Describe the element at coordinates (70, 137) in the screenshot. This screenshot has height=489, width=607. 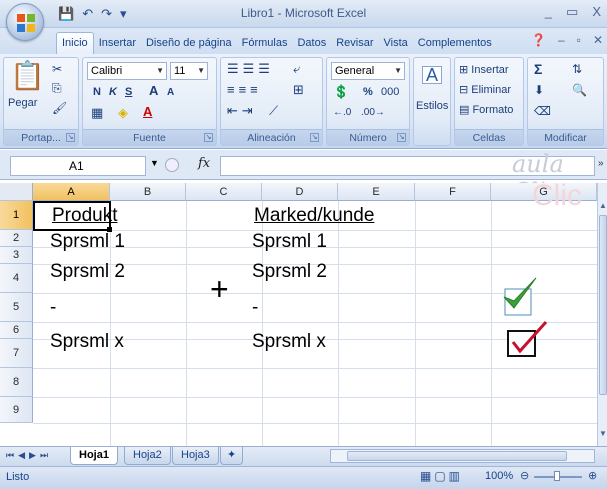
I see `clipboard-launcher-icon: ↘` at that location.